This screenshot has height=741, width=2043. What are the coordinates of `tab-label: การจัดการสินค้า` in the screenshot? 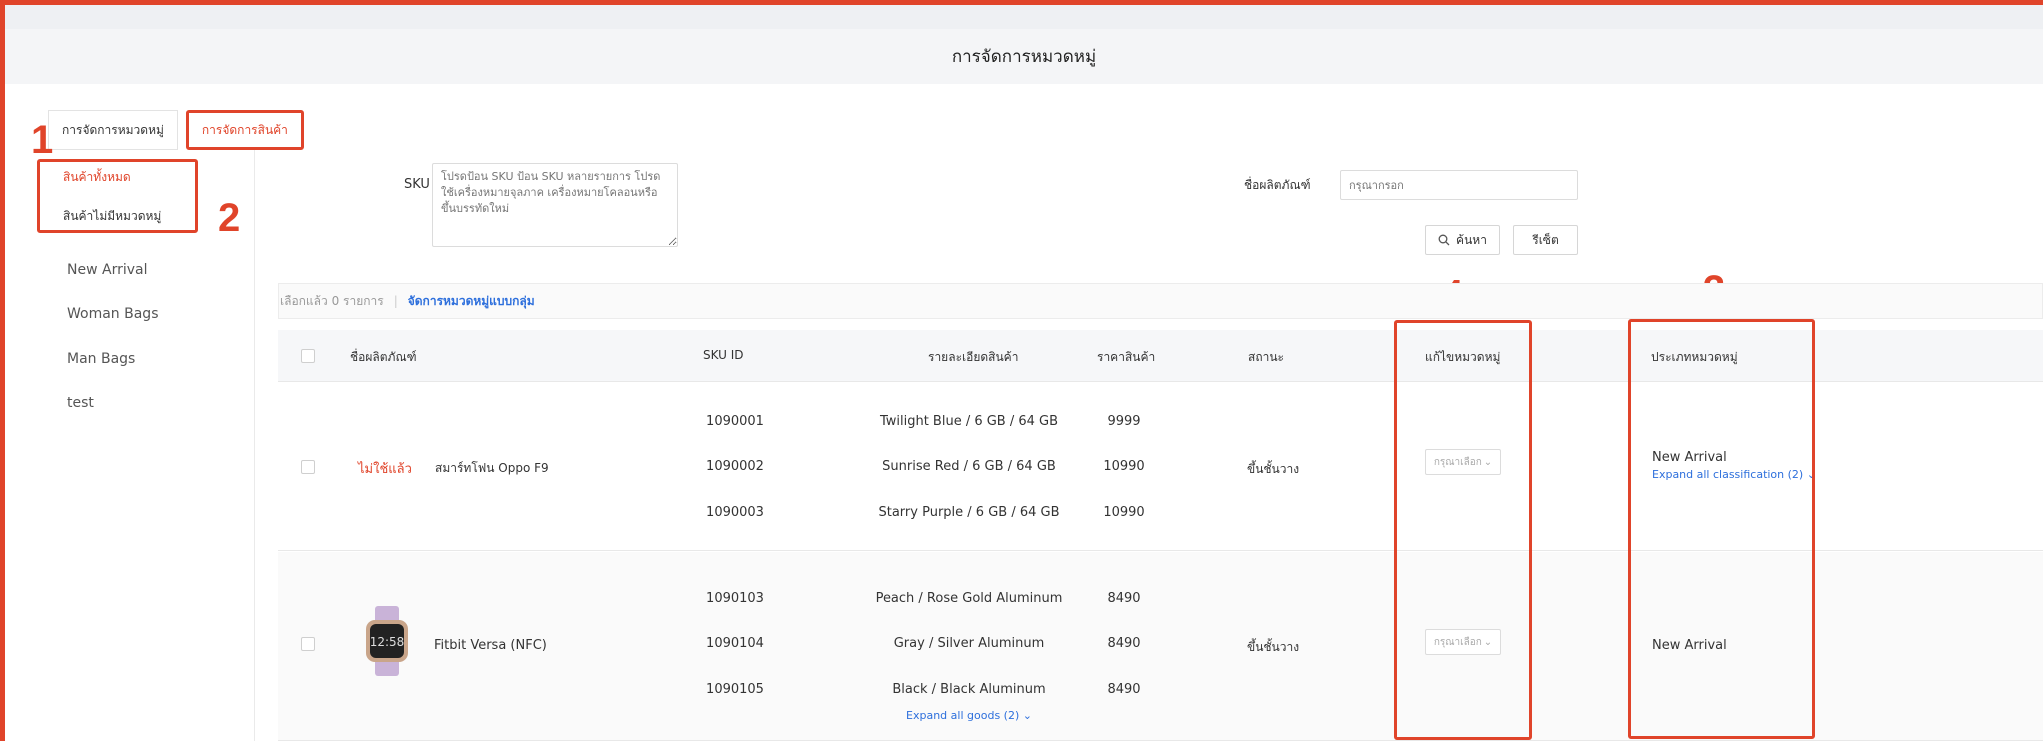 It's located at (244, 129).